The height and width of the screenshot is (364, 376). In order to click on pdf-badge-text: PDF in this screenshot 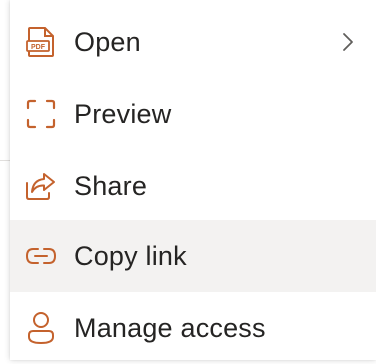, I will do `click(38, 47)`.